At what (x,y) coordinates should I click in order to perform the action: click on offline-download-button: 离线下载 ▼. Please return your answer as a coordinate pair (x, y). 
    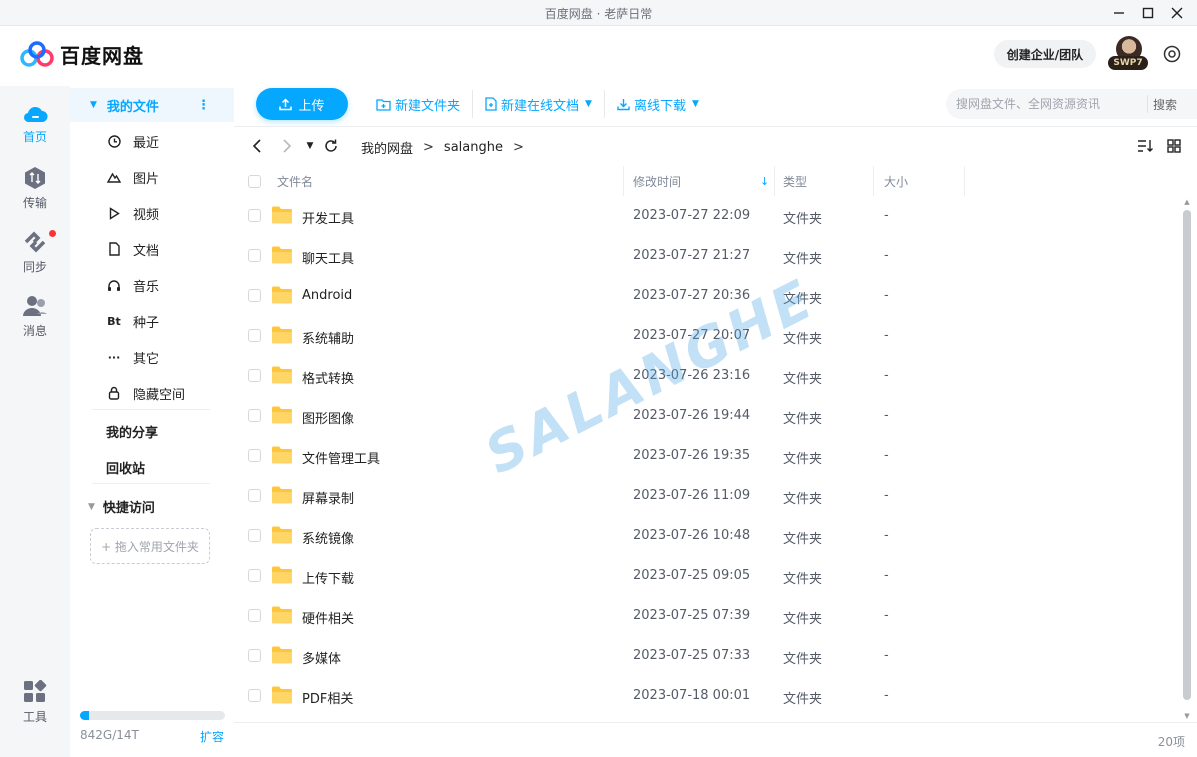
    Looking at the image, I should click on (658, 104).